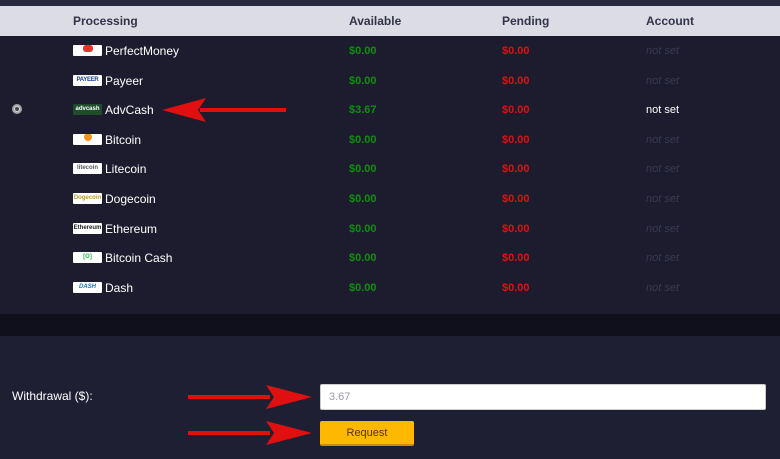  What do you see at coordinates (390, 110) in the screenshot?
I see `table-row-selected: advcash AdvCash $3.67 $0.00 not set` at bounding box center [390, 110].